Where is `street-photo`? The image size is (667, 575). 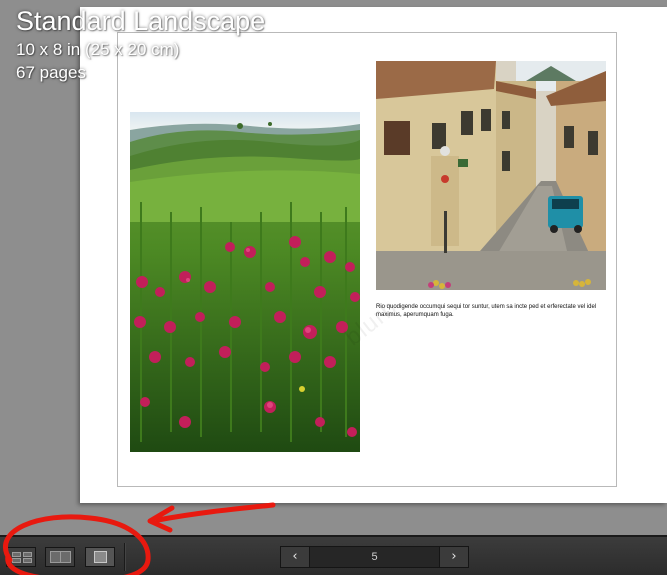
street-photo is located at coordinates (491, 175).